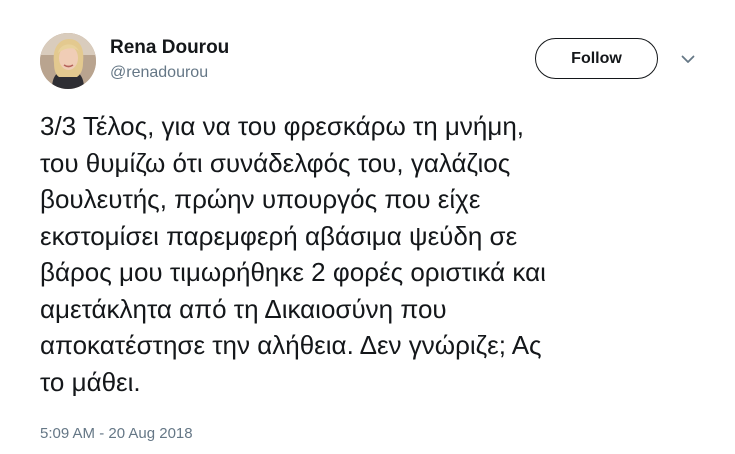 The image size is (735, 454). I want to click on avatar, so click(68, 61).